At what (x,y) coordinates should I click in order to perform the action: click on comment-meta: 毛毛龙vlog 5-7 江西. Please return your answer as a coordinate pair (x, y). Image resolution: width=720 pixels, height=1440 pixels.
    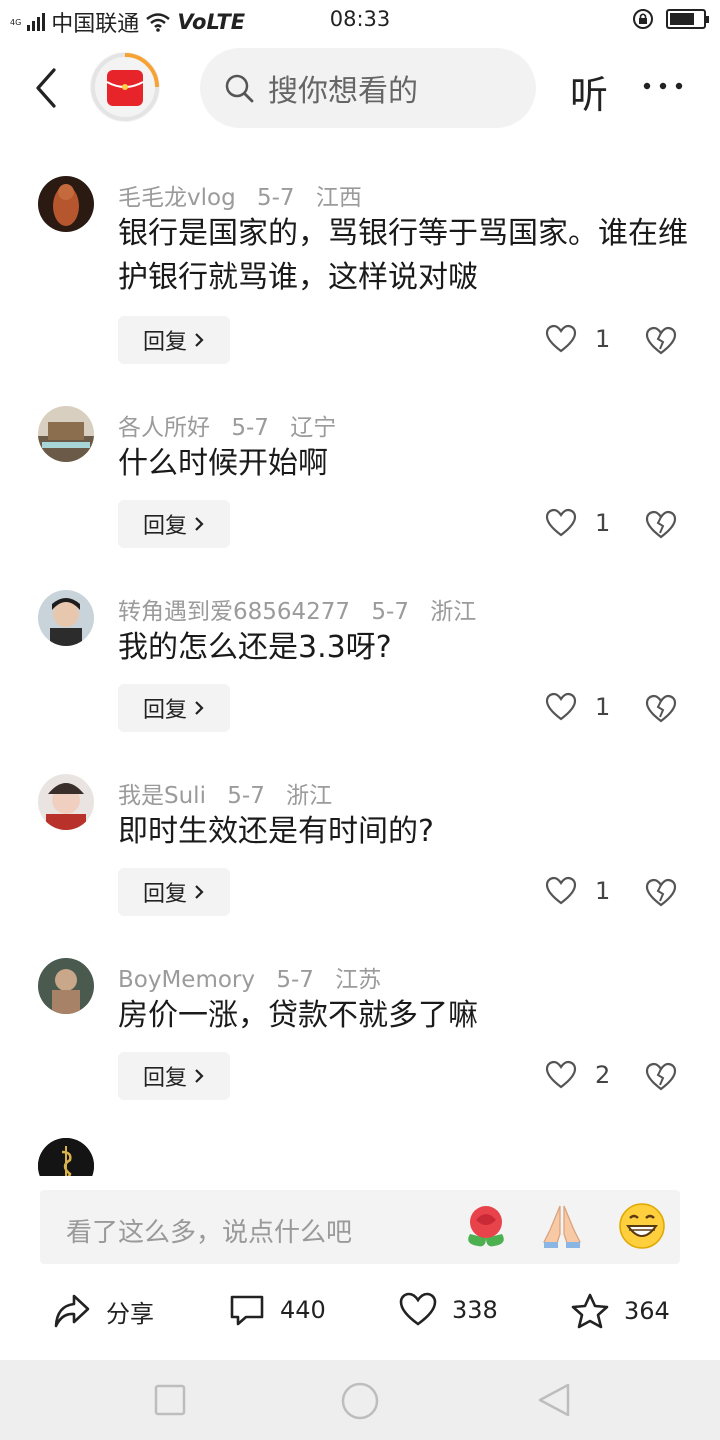
    Looking at the image, I should click on (247, 195).